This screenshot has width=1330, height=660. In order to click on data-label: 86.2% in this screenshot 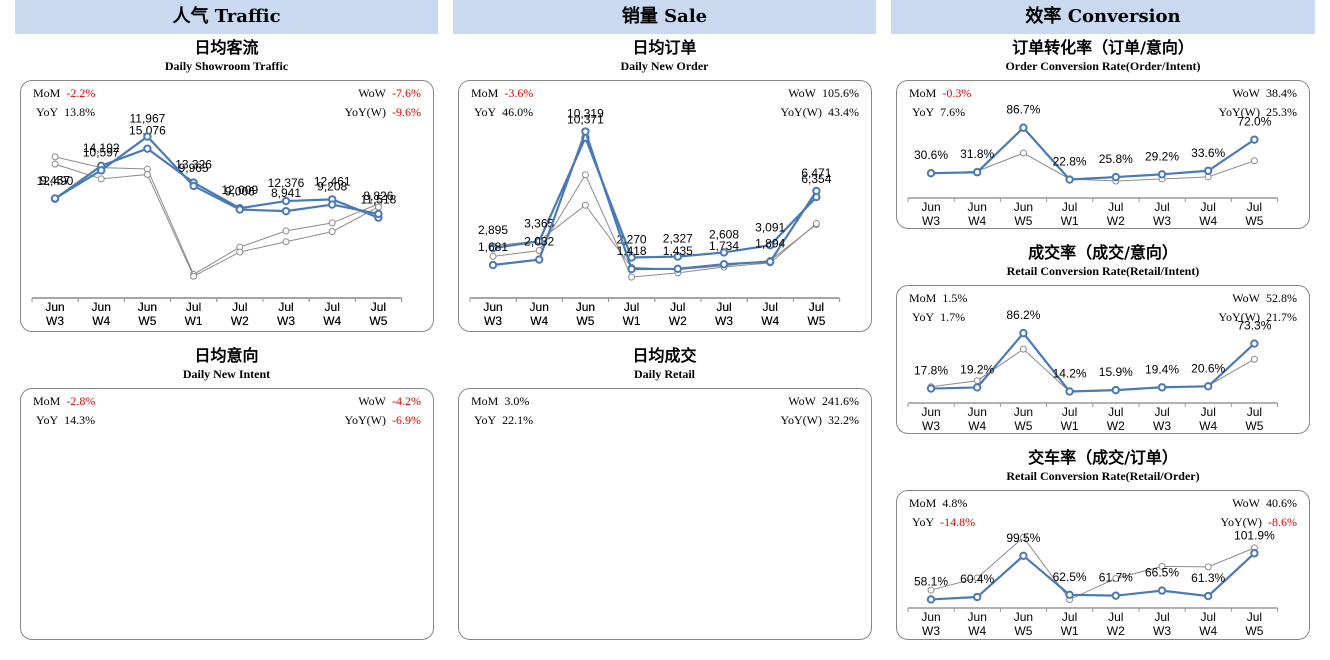, I will do `click(1023, 315)`.